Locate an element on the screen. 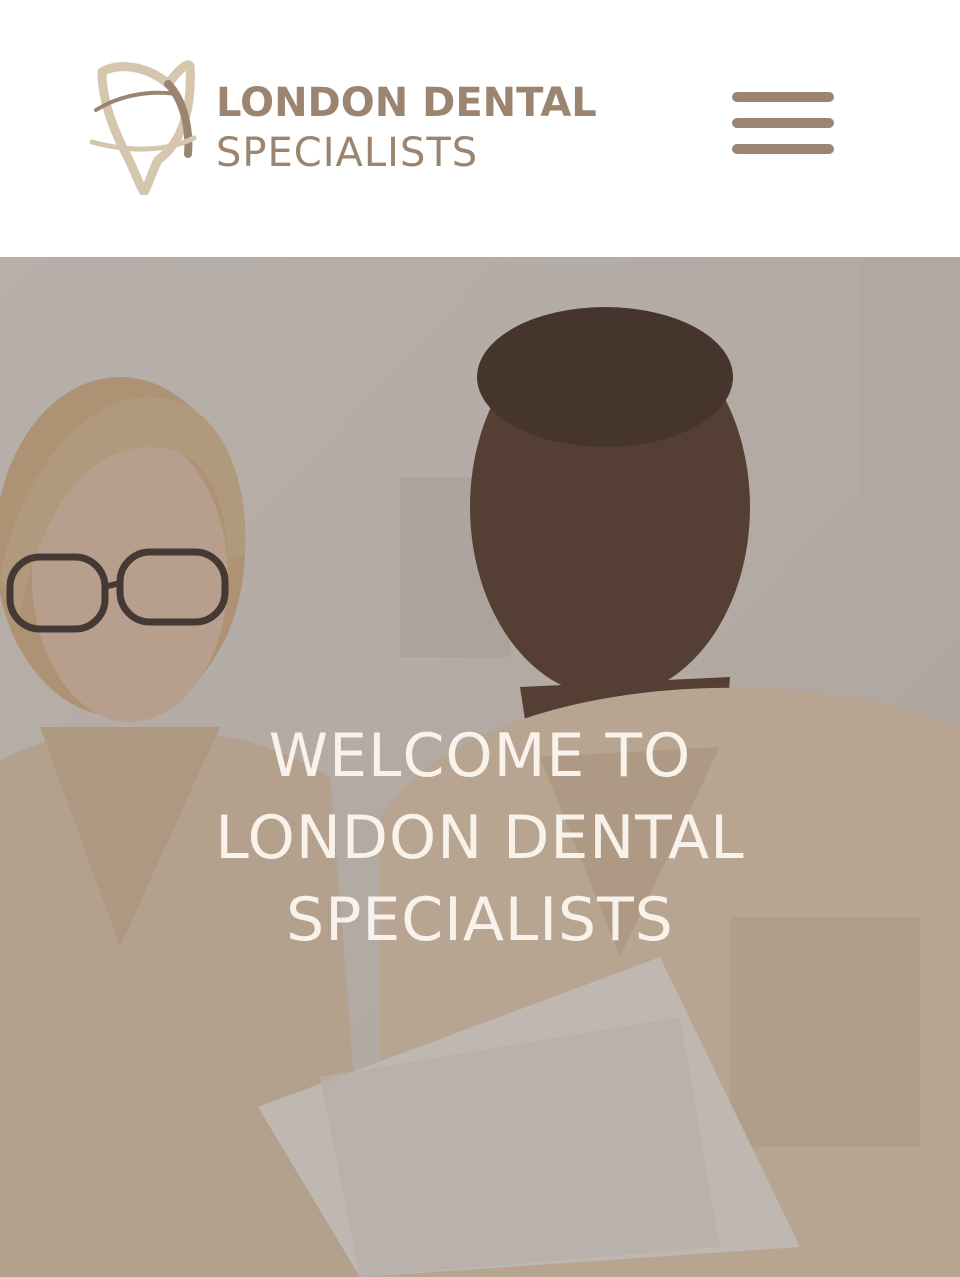  logo-text-line2: SPECIALISTS is located at coordinates (347, 153).